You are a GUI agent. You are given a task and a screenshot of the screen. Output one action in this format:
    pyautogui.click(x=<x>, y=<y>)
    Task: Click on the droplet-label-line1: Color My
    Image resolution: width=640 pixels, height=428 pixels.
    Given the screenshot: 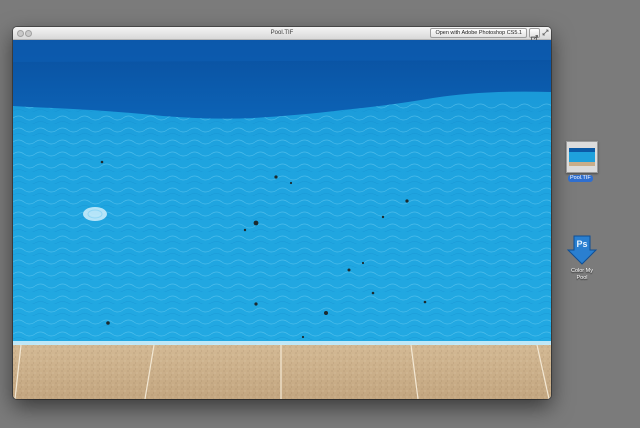 What is the action you would take?
    pyautogui.click(x=581, y=271)
    